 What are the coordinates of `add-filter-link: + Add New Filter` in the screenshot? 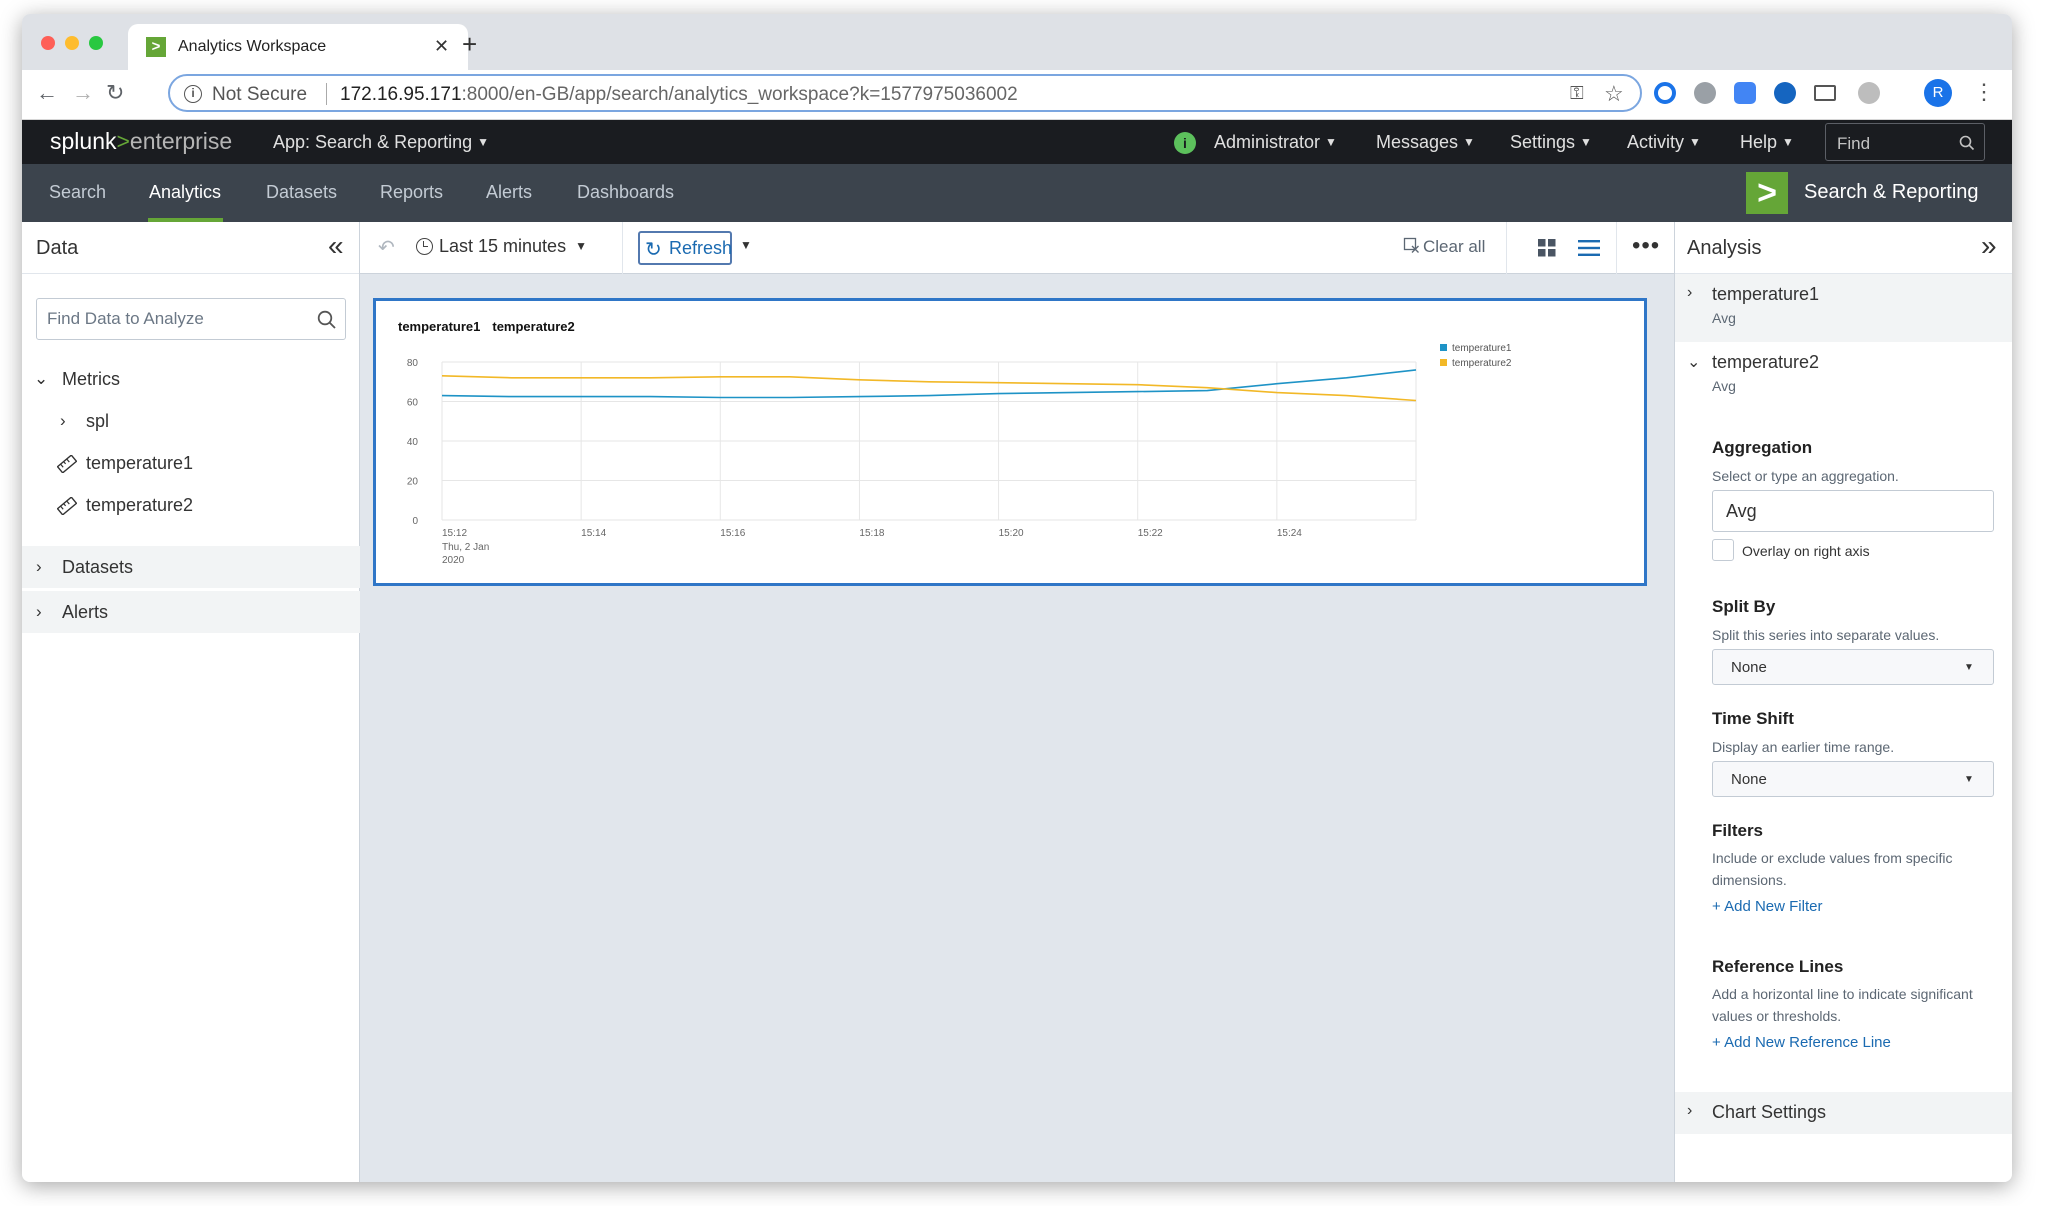 It's located at (1767, 906).